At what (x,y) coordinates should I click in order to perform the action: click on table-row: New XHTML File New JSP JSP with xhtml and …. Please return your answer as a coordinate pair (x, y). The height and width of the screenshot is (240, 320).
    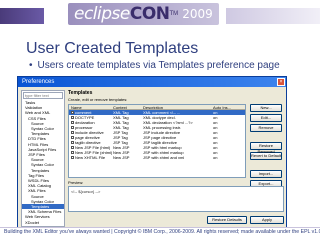
    Looking at the image, I should click on (157, 157).